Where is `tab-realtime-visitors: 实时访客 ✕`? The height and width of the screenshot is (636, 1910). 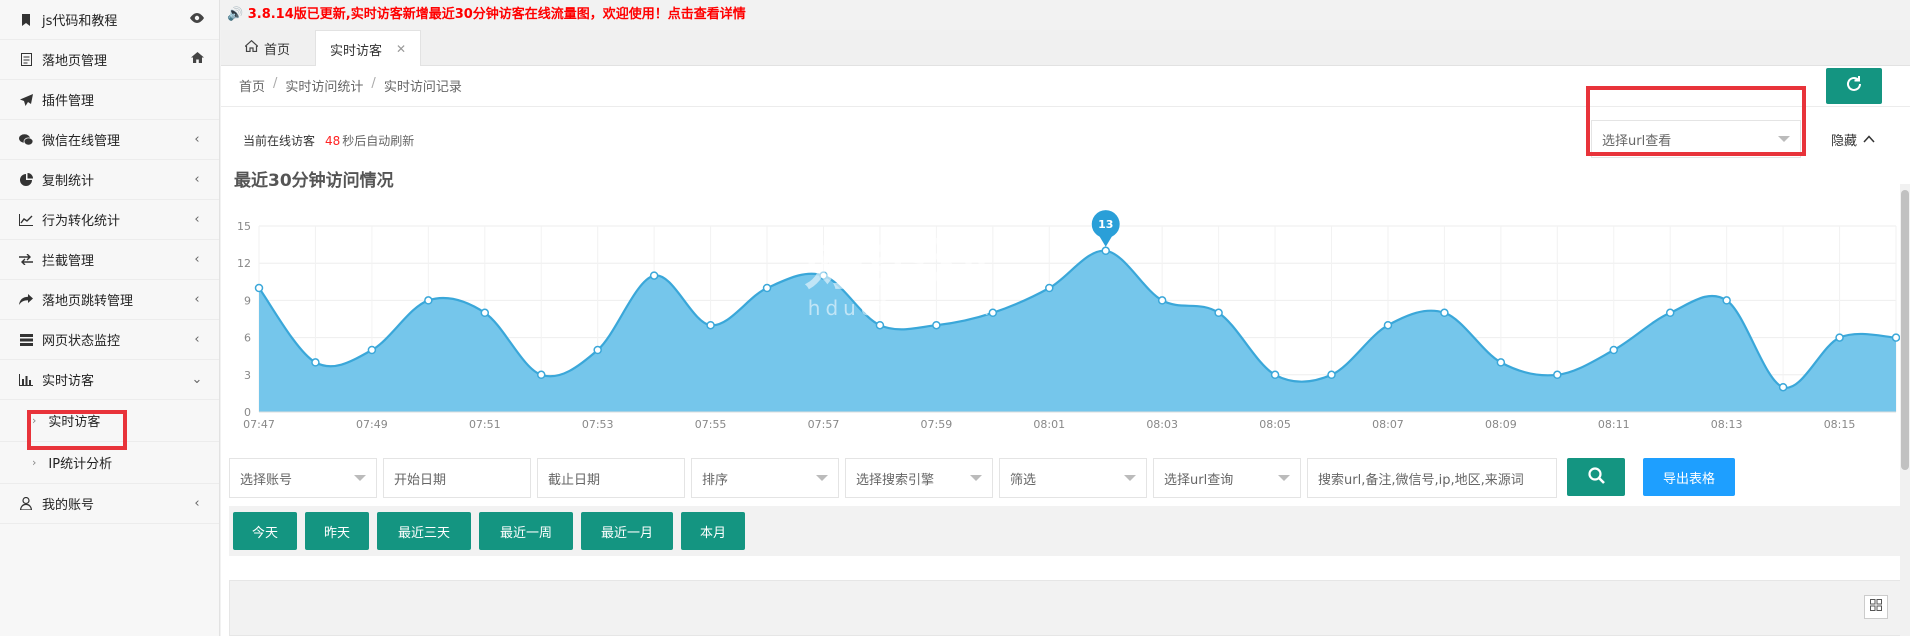 tab-realtime-visitors: 实时访客 ✕ is located at coordinates (368, 48).